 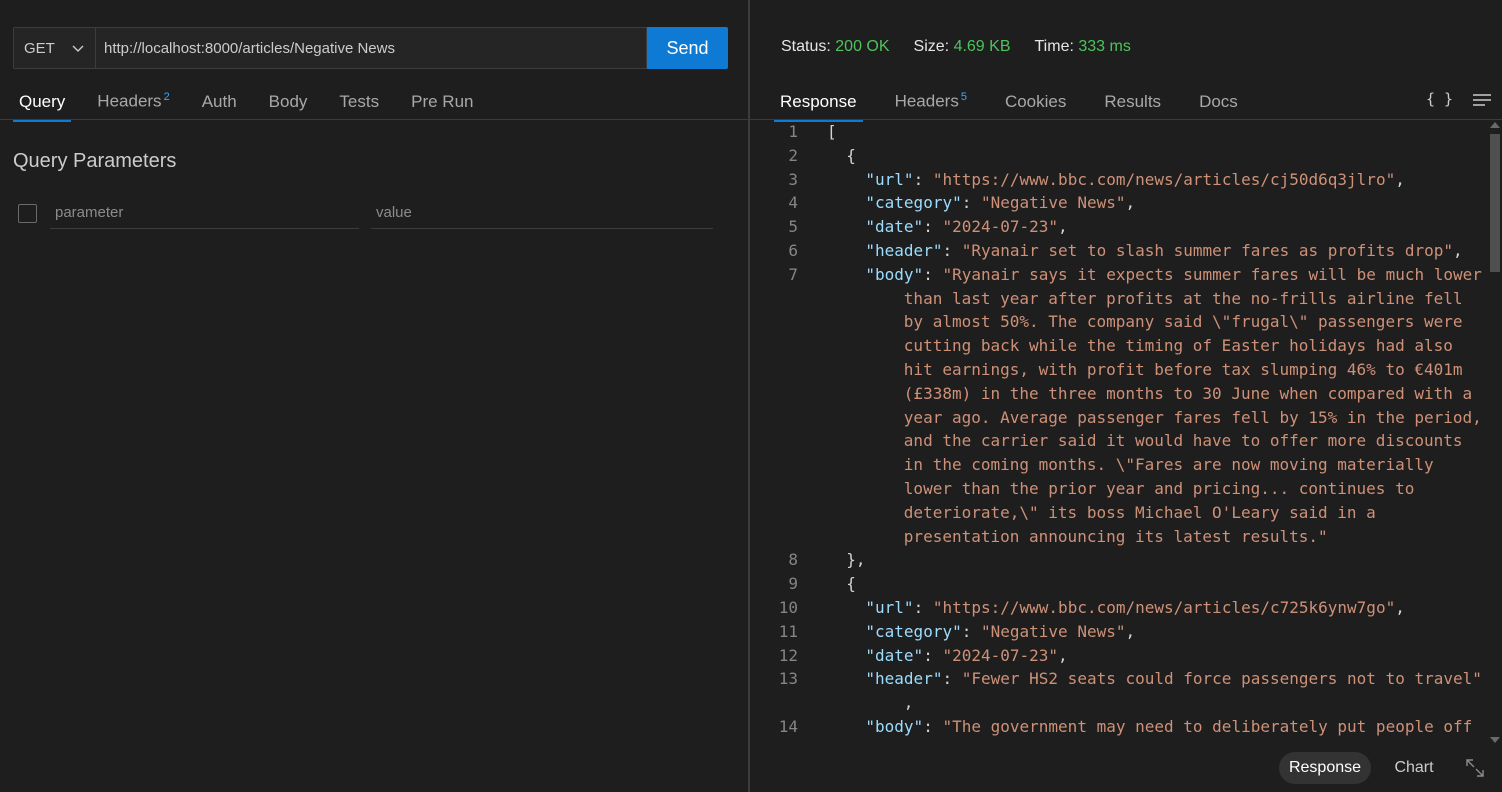 What do you see at coordinates (793, 560) in the screenshot?
I see `line-number: 8` at bounding box center [793, 560].